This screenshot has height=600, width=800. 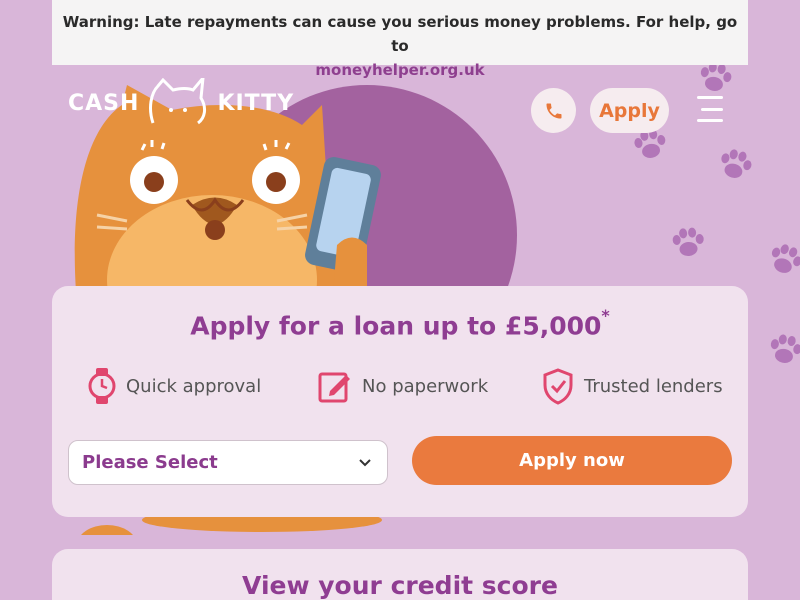 I want to click on credit-score-card: View your credit score, so click(x=400, y=574).